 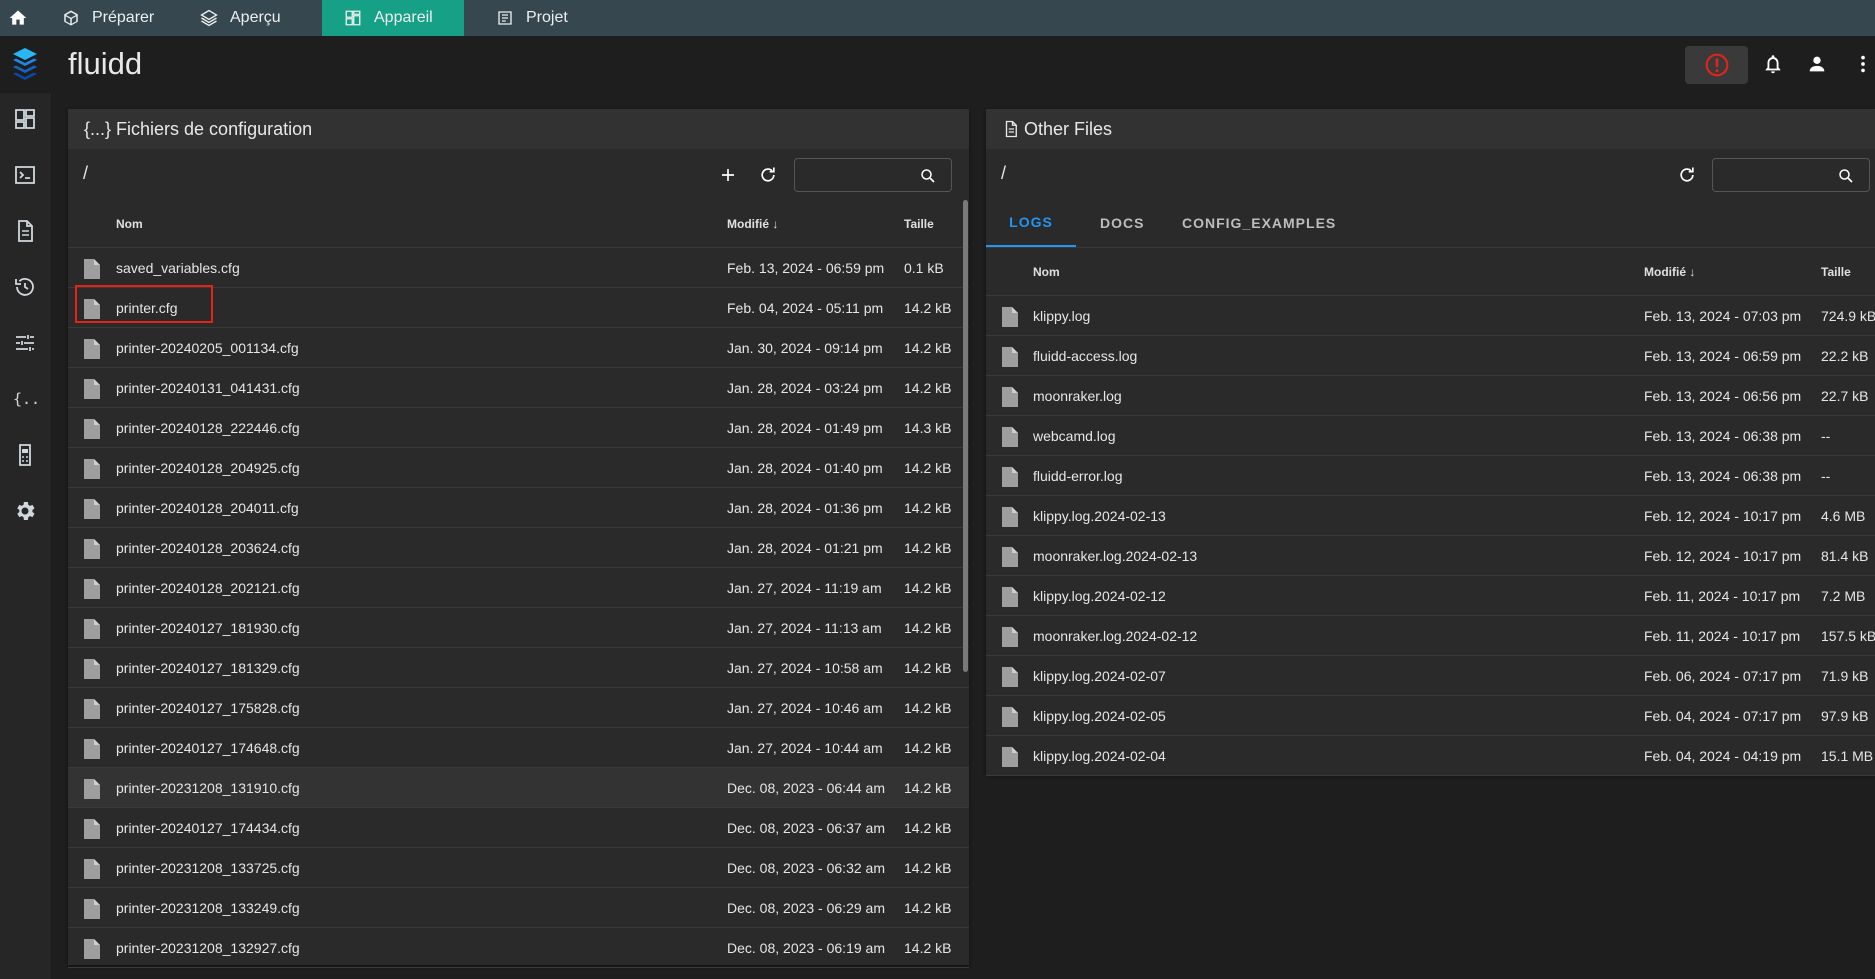 What do you see at coordinates (1692, 272) in the screenshot?
I see `sort-arrow-icon: ↓` at bounding box center [1692, 272].